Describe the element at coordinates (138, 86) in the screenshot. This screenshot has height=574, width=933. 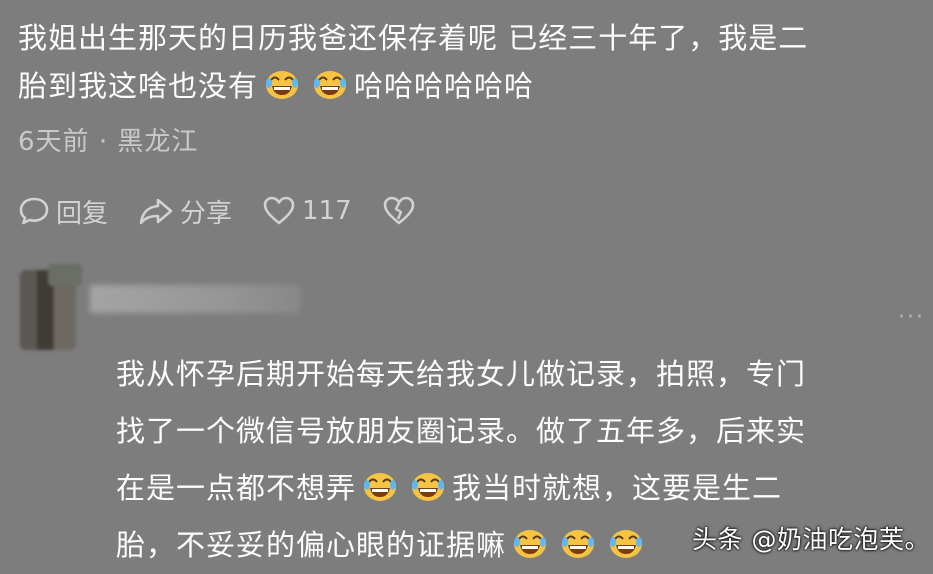
I see `comment-line-2-text: 胎到我这啥也没有` at that location.